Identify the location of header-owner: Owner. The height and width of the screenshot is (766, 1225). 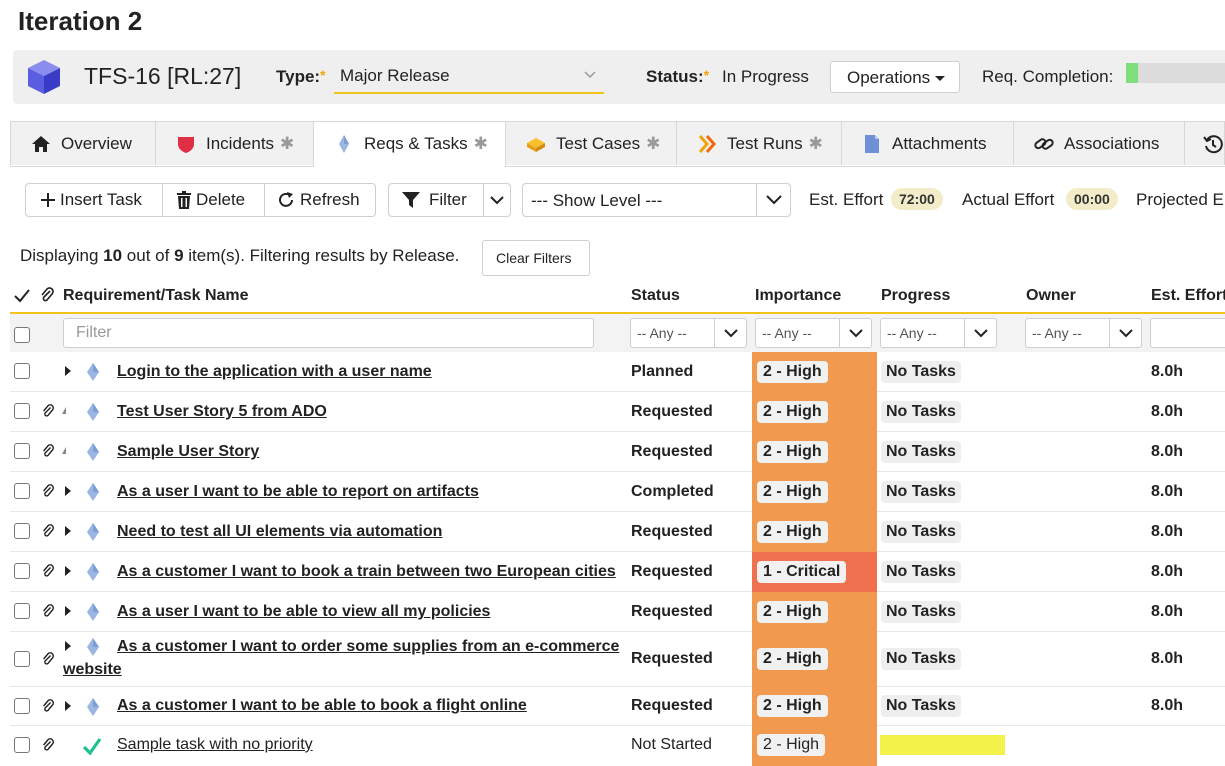
(1051, 296).